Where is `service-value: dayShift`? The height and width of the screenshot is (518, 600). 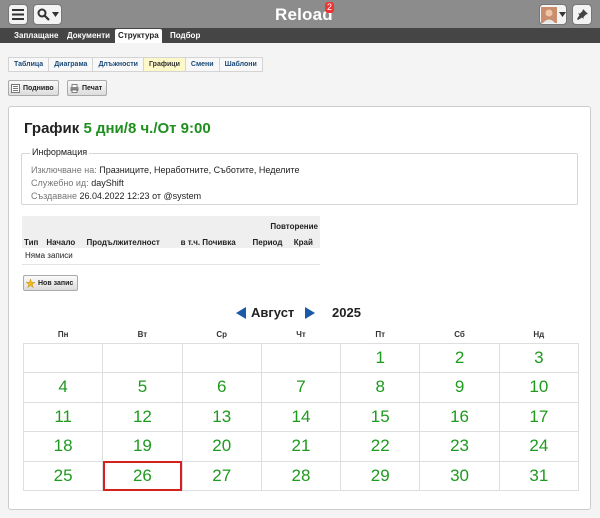
service-value: dayShift is located at coordinates (107, 183).